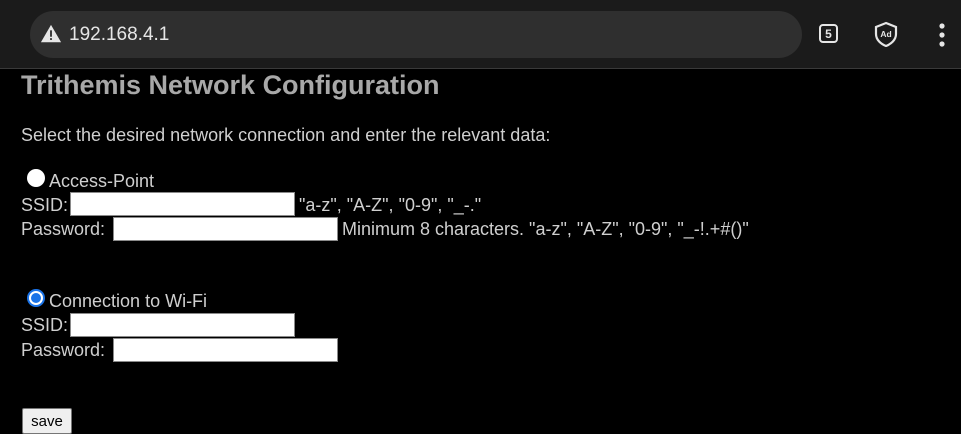  I want to click on address-bar: 192.168.4.1, so click(416, 34).